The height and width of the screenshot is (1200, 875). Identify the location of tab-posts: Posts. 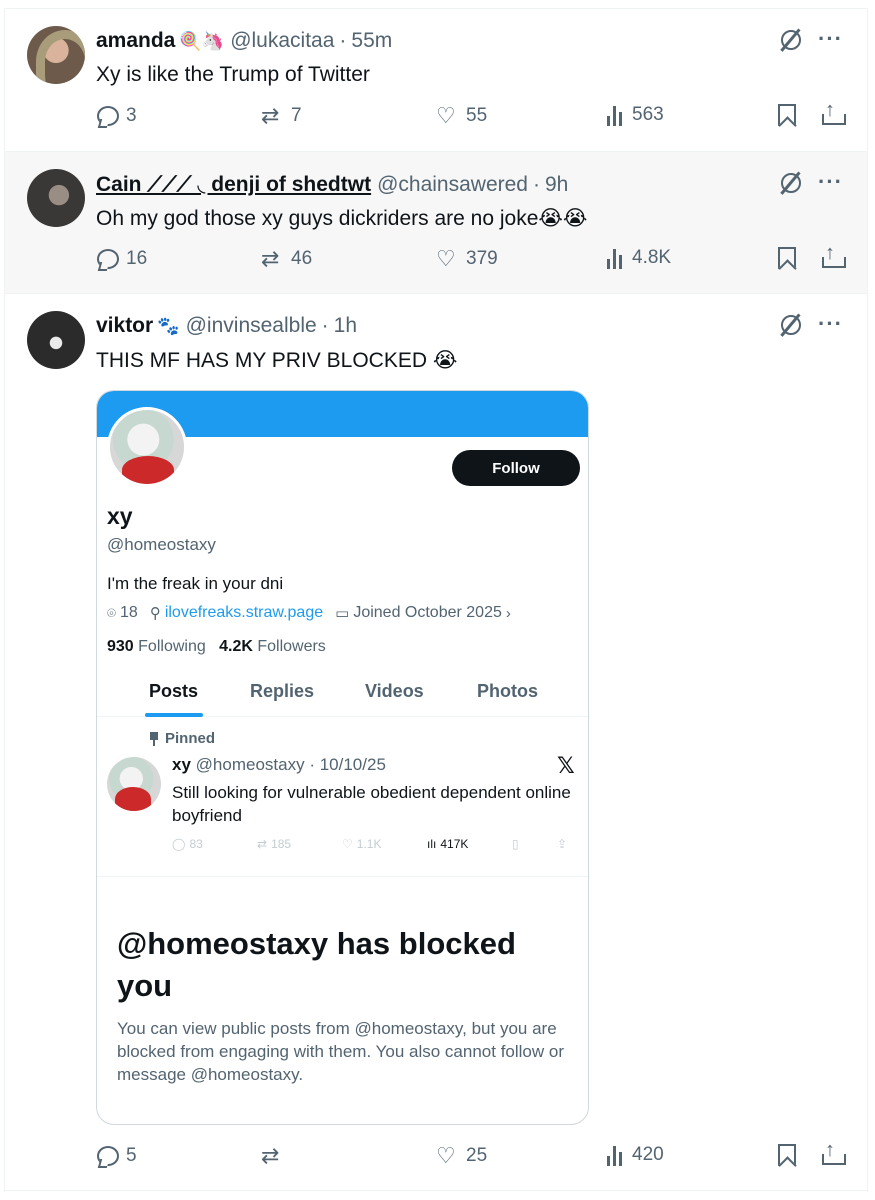
(174, 691).